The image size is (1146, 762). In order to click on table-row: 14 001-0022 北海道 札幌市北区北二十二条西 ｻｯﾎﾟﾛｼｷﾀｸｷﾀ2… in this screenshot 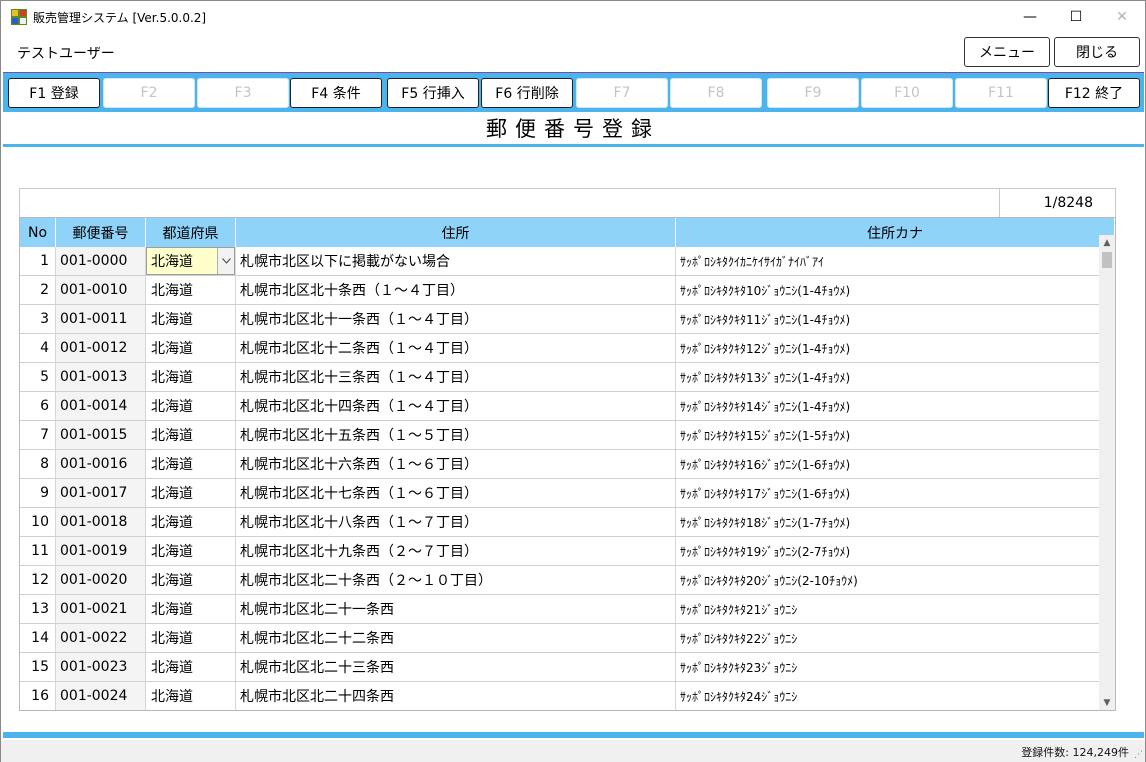, I will do `click(567, 638)`.